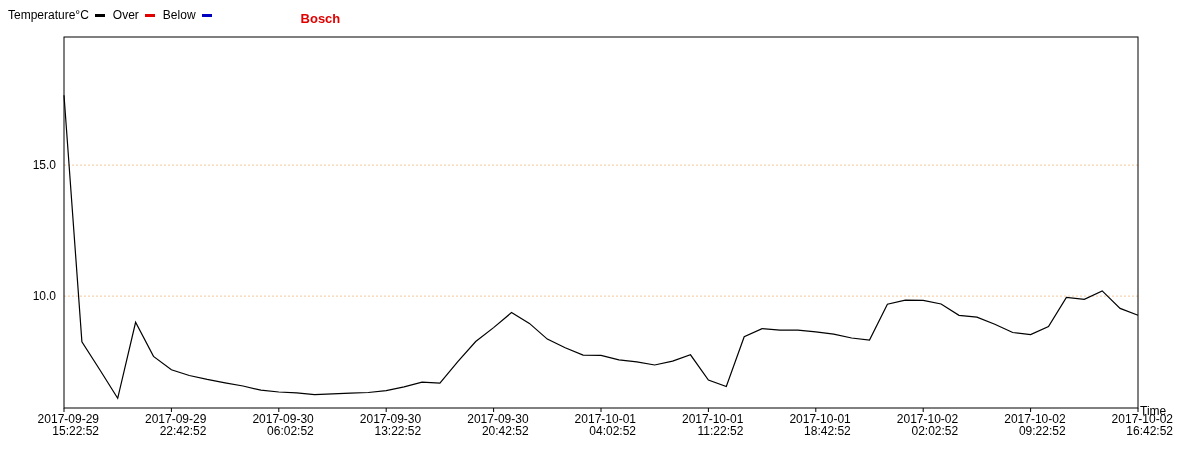  What do you see at coordinates (48, 15) in the screenshot?
I see `legend-label: Temperature°C` at bounding box center [48, 15].